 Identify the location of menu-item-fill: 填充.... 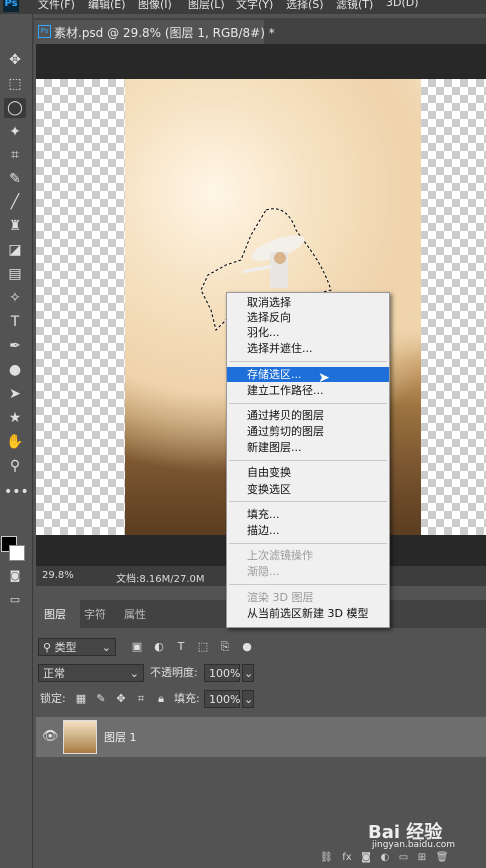
(308, 514).